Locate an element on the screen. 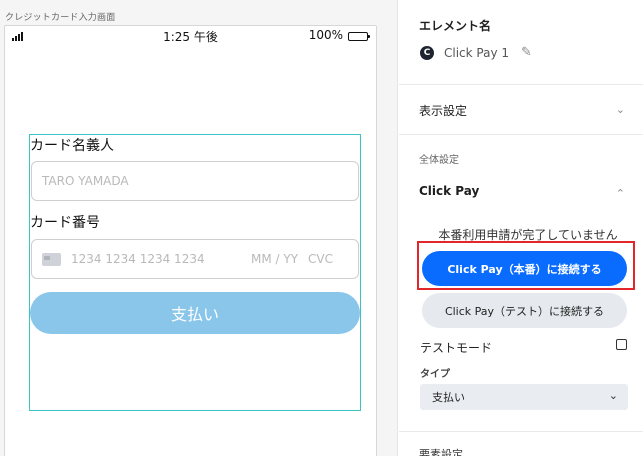 The width and height of the screenshot is (643, 456). battery-icon is located at coordinates (359, 36).